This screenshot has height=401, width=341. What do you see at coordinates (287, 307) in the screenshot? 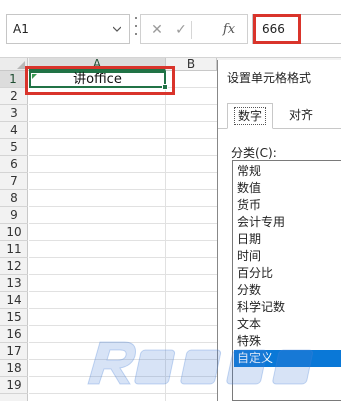
I see `category-item: 科学记数` at bounding box center [287, 307].